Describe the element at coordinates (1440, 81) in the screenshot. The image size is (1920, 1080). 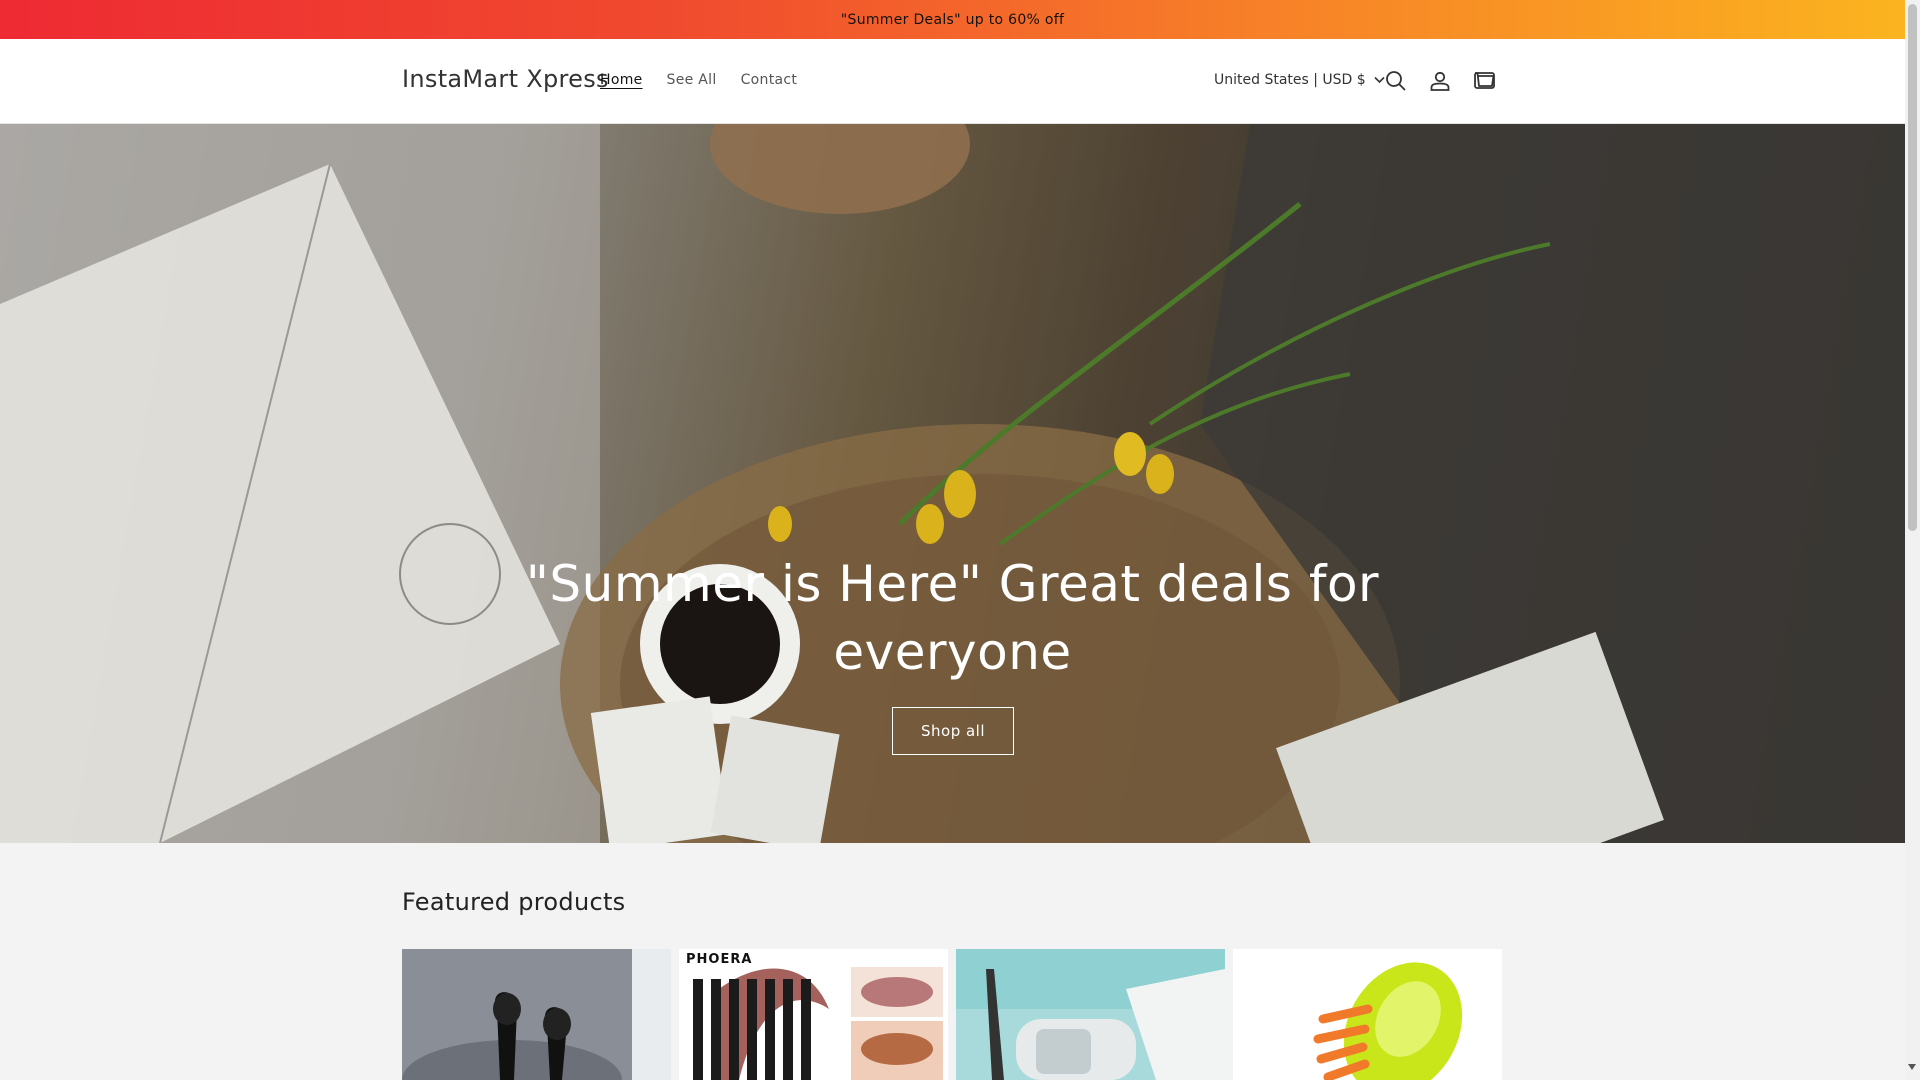
I see `account-icon` at that location.